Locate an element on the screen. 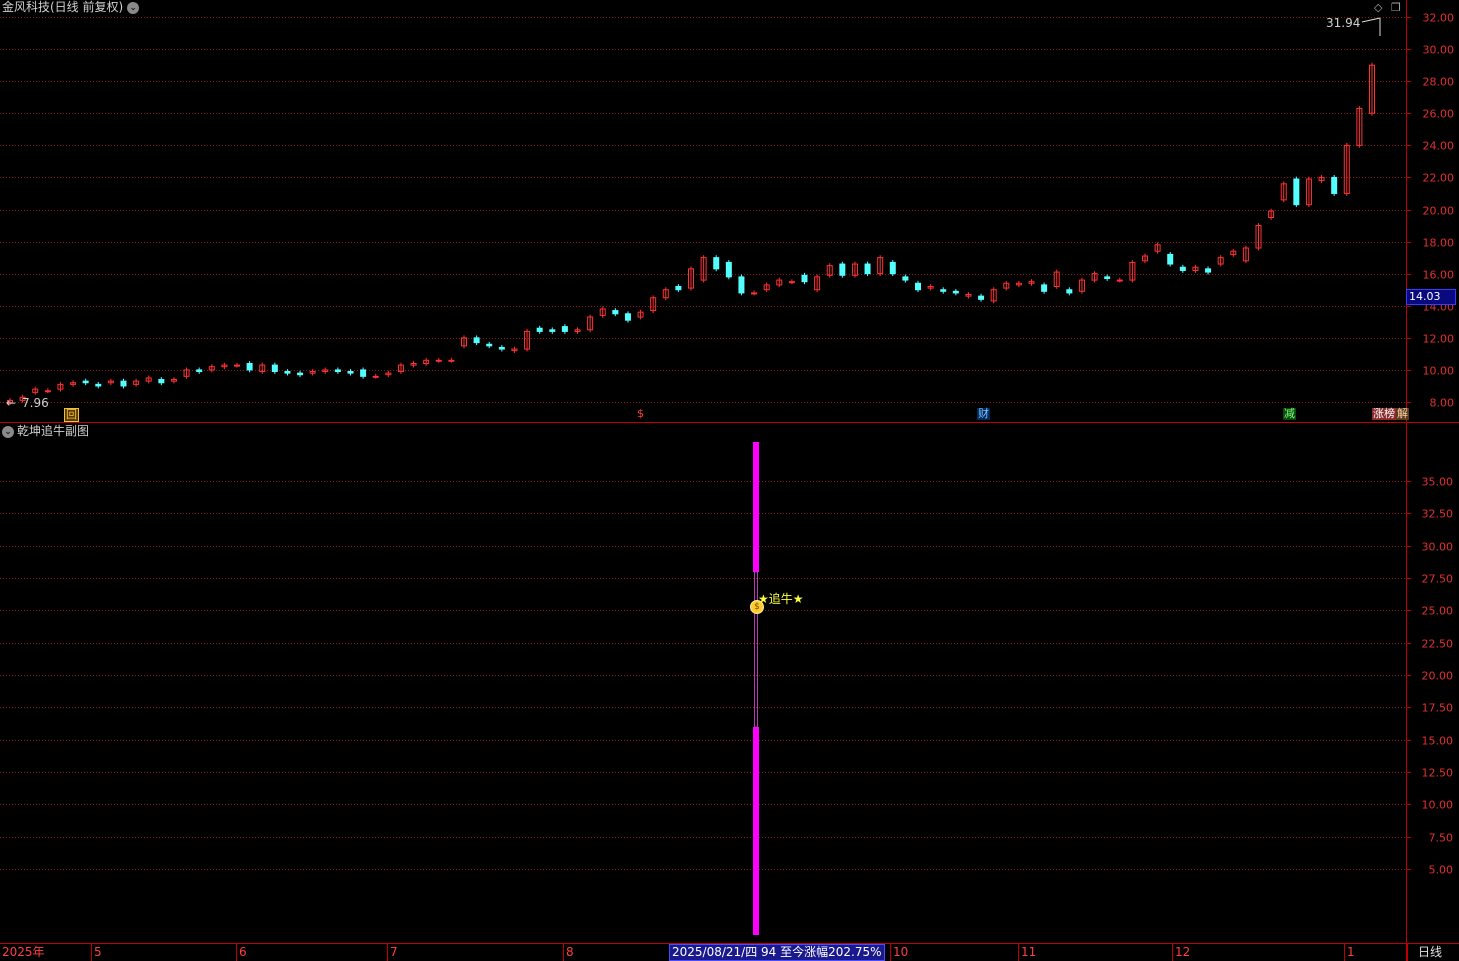 The height and width of the screenshot is (961, 1459). marker-top-gainers-text: 涨榜 is located at coordinates (1384, 413).